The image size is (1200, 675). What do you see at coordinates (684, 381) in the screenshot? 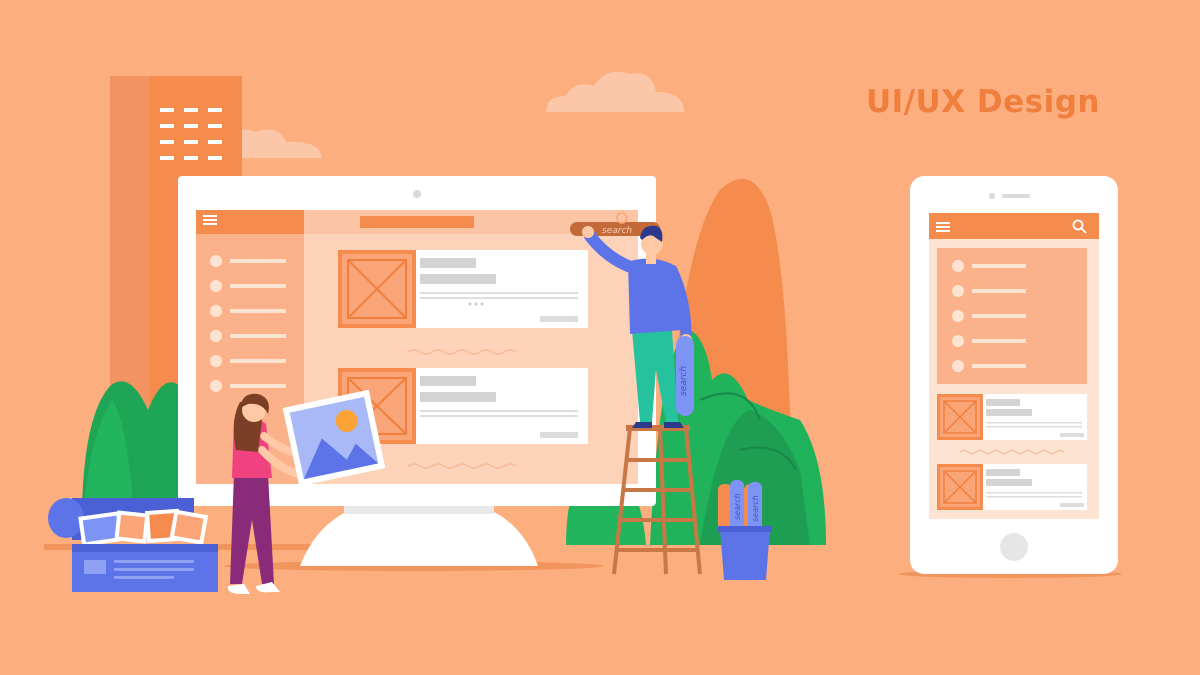
I see `search-stick-label: search` at bounding box center [684, 381].